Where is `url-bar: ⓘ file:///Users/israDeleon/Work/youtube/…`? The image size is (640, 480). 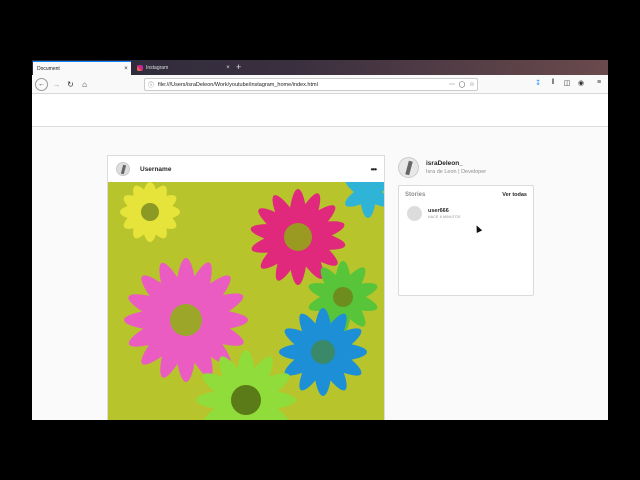
url-bar: ⓘ file:///Users/israDeleon/Work/youtube/… is located at coordinates (311, 84).